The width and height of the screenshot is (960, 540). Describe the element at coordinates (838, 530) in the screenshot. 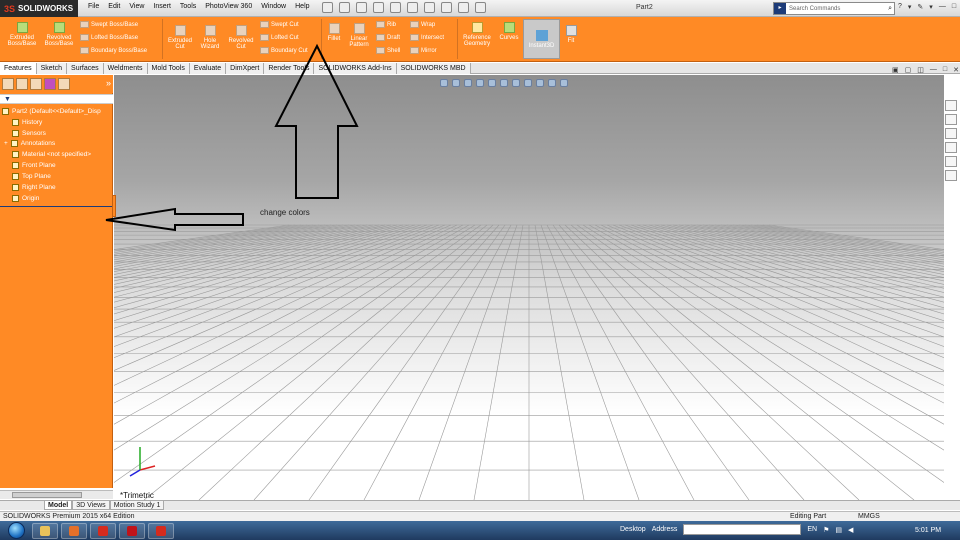

I see `tray-network-icon: ▤` at that location.